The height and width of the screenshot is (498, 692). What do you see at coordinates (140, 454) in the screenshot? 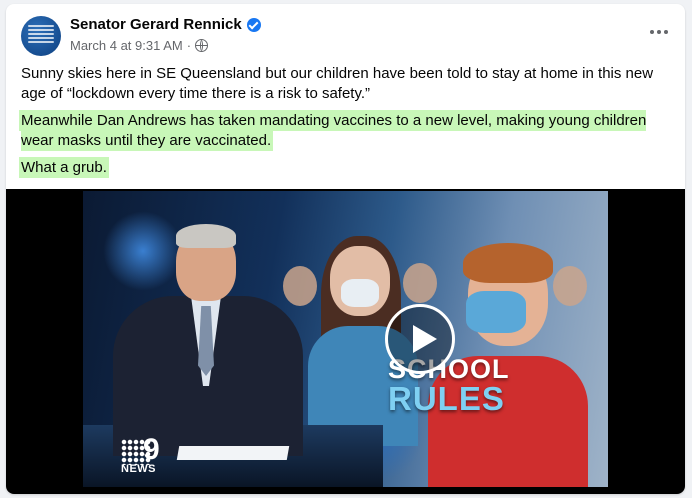
I see `nine-news-logo: 9 NEWS` at bounding box center [140, 454].